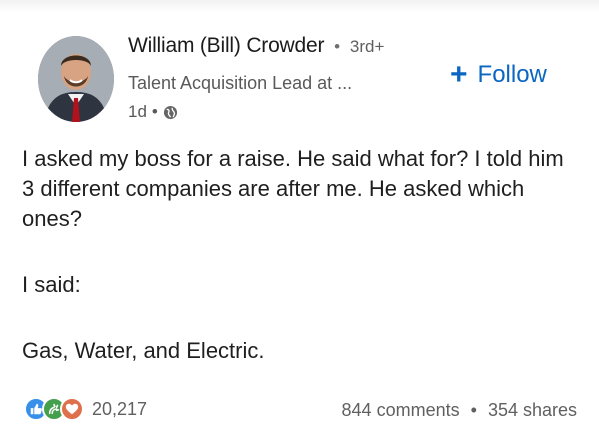 The height and width of the screenshot is (442, 599). Describe the element at coordinates (137, 111) in the screenshot. I see `post-time: 1d` at that location.